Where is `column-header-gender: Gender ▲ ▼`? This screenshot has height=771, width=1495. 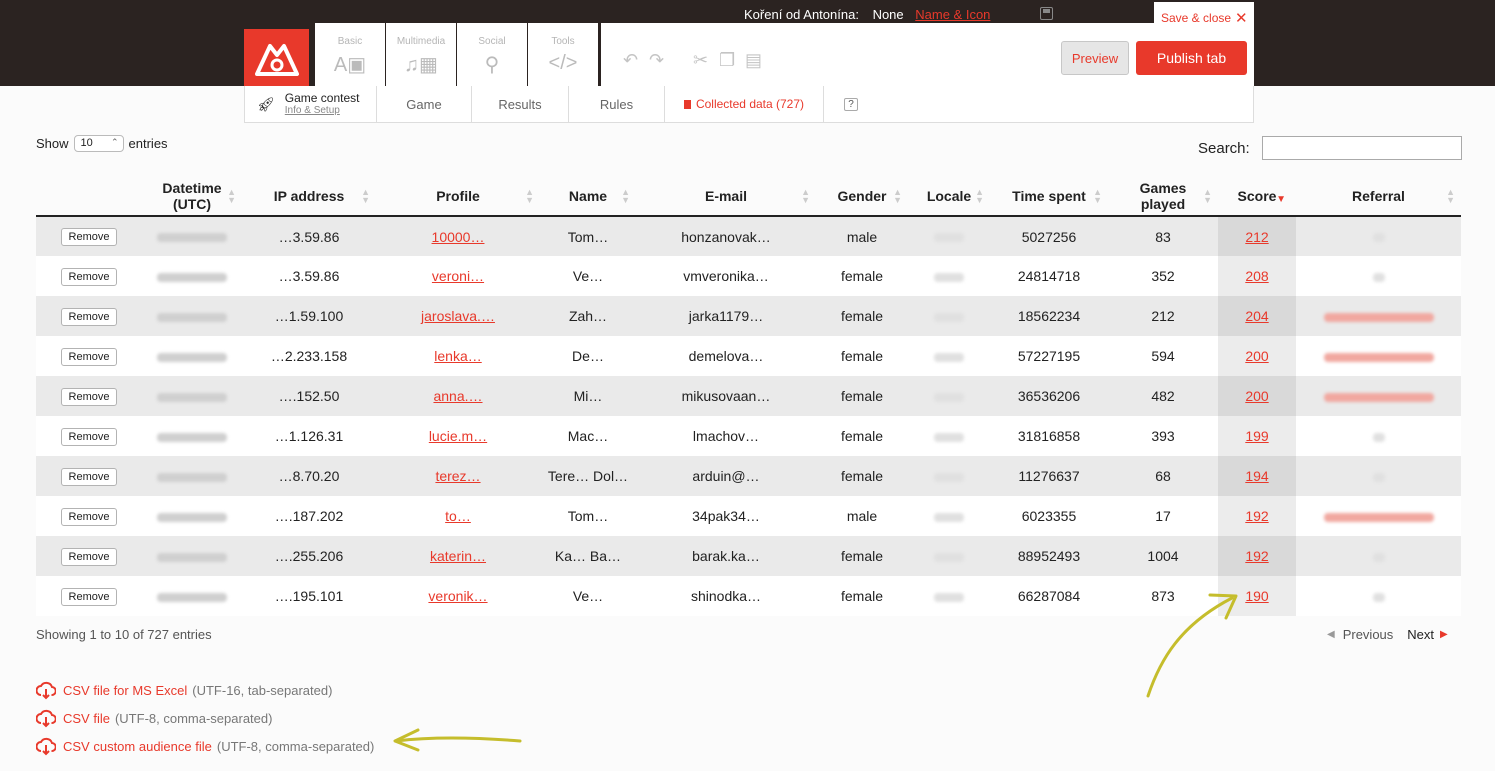 column-header-gender: Gender ▲ ▼ is located at coordinates (862, 197).